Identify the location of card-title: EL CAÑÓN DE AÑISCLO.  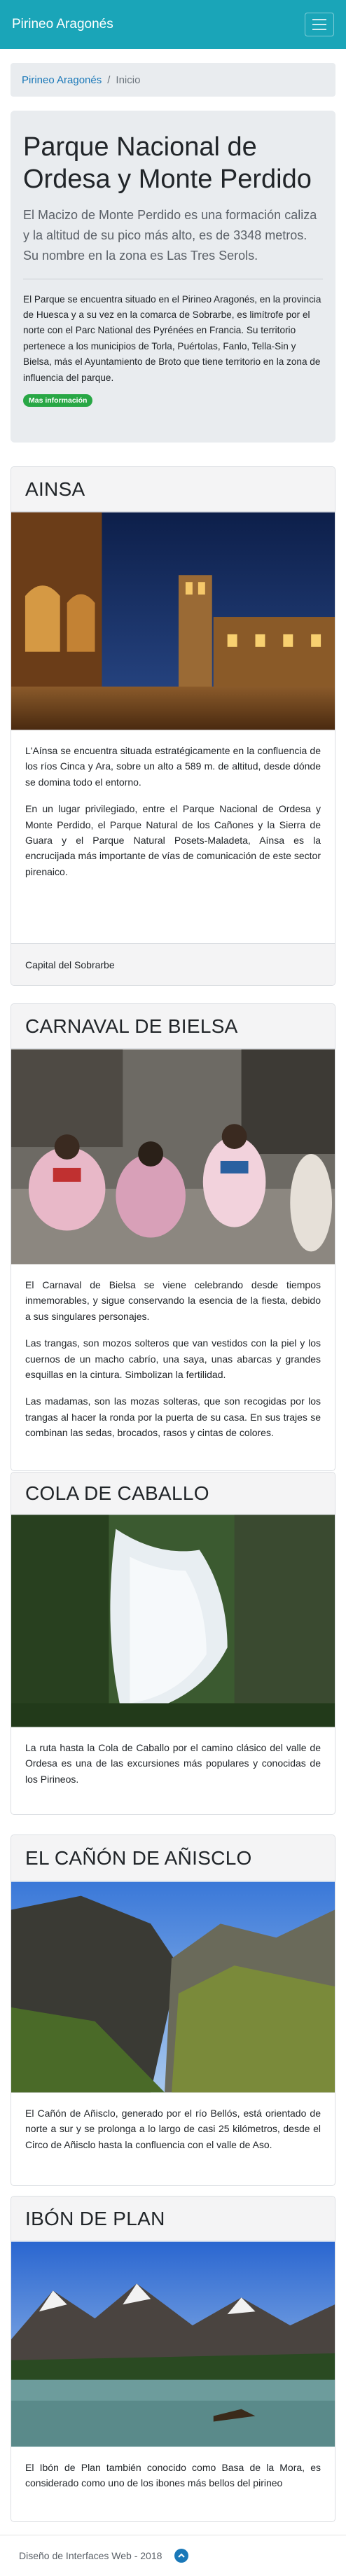
(138, 1857).